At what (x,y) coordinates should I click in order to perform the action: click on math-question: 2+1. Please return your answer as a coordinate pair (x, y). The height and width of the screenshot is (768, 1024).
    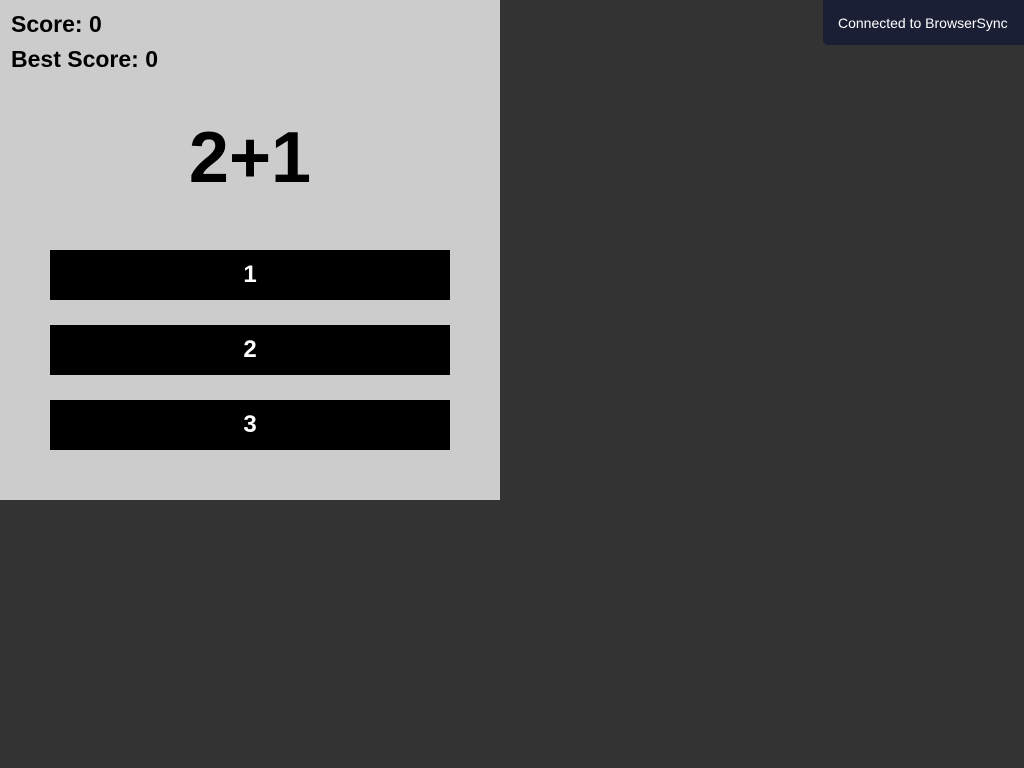
    Looking at the image, I should click on (250, 158).